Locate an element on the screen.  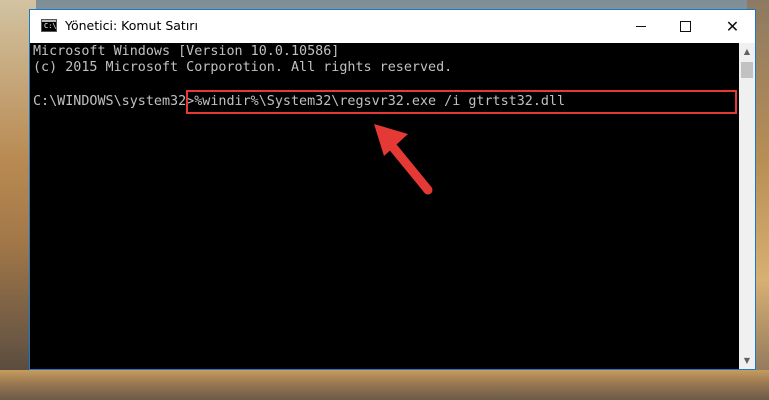
console-line-version: Microsoft Windows [Version 10.0.10586] is located at coordinates (186, 51).